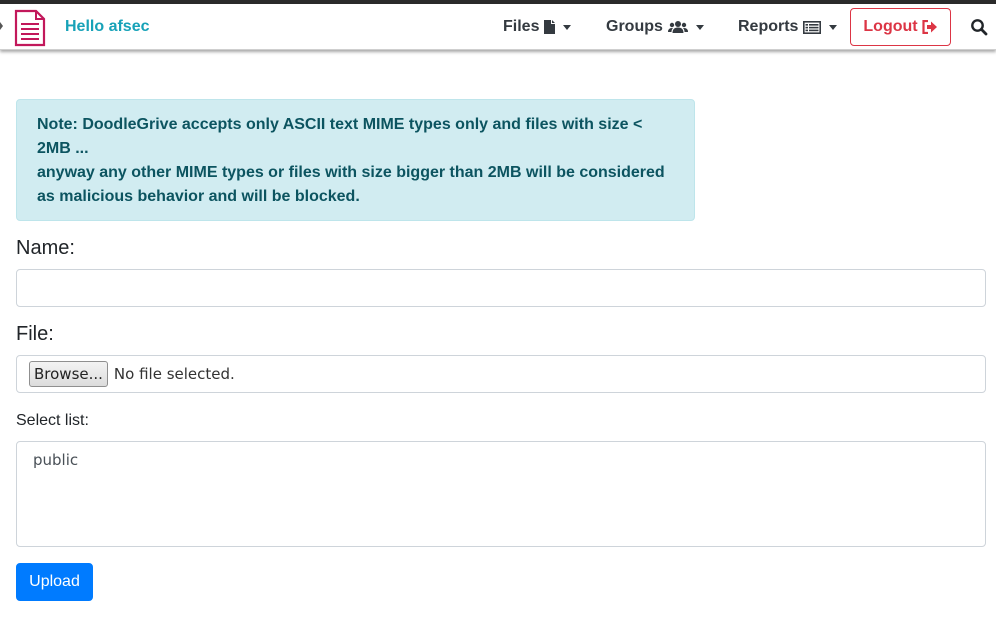 This screenshot has width=996, height=639. Describe the element at coordinates (501, 288) in the screenshot. I see `name-input` at that location.